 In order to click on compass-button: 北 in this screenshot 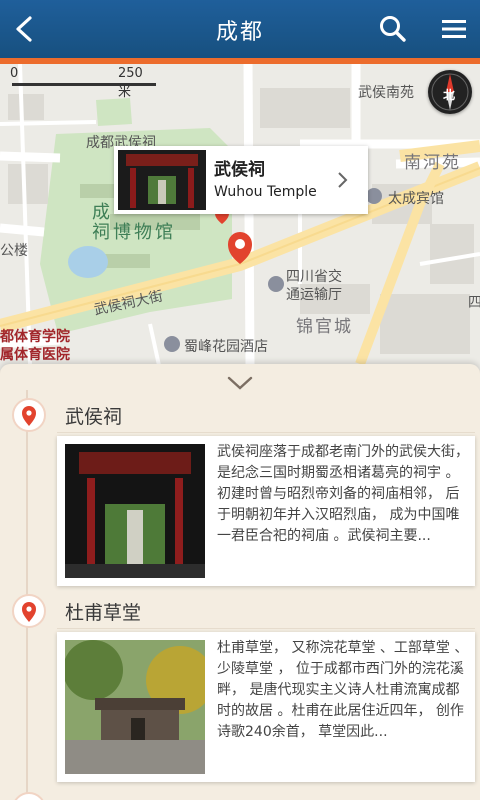, I will do `click(450, 92)`.